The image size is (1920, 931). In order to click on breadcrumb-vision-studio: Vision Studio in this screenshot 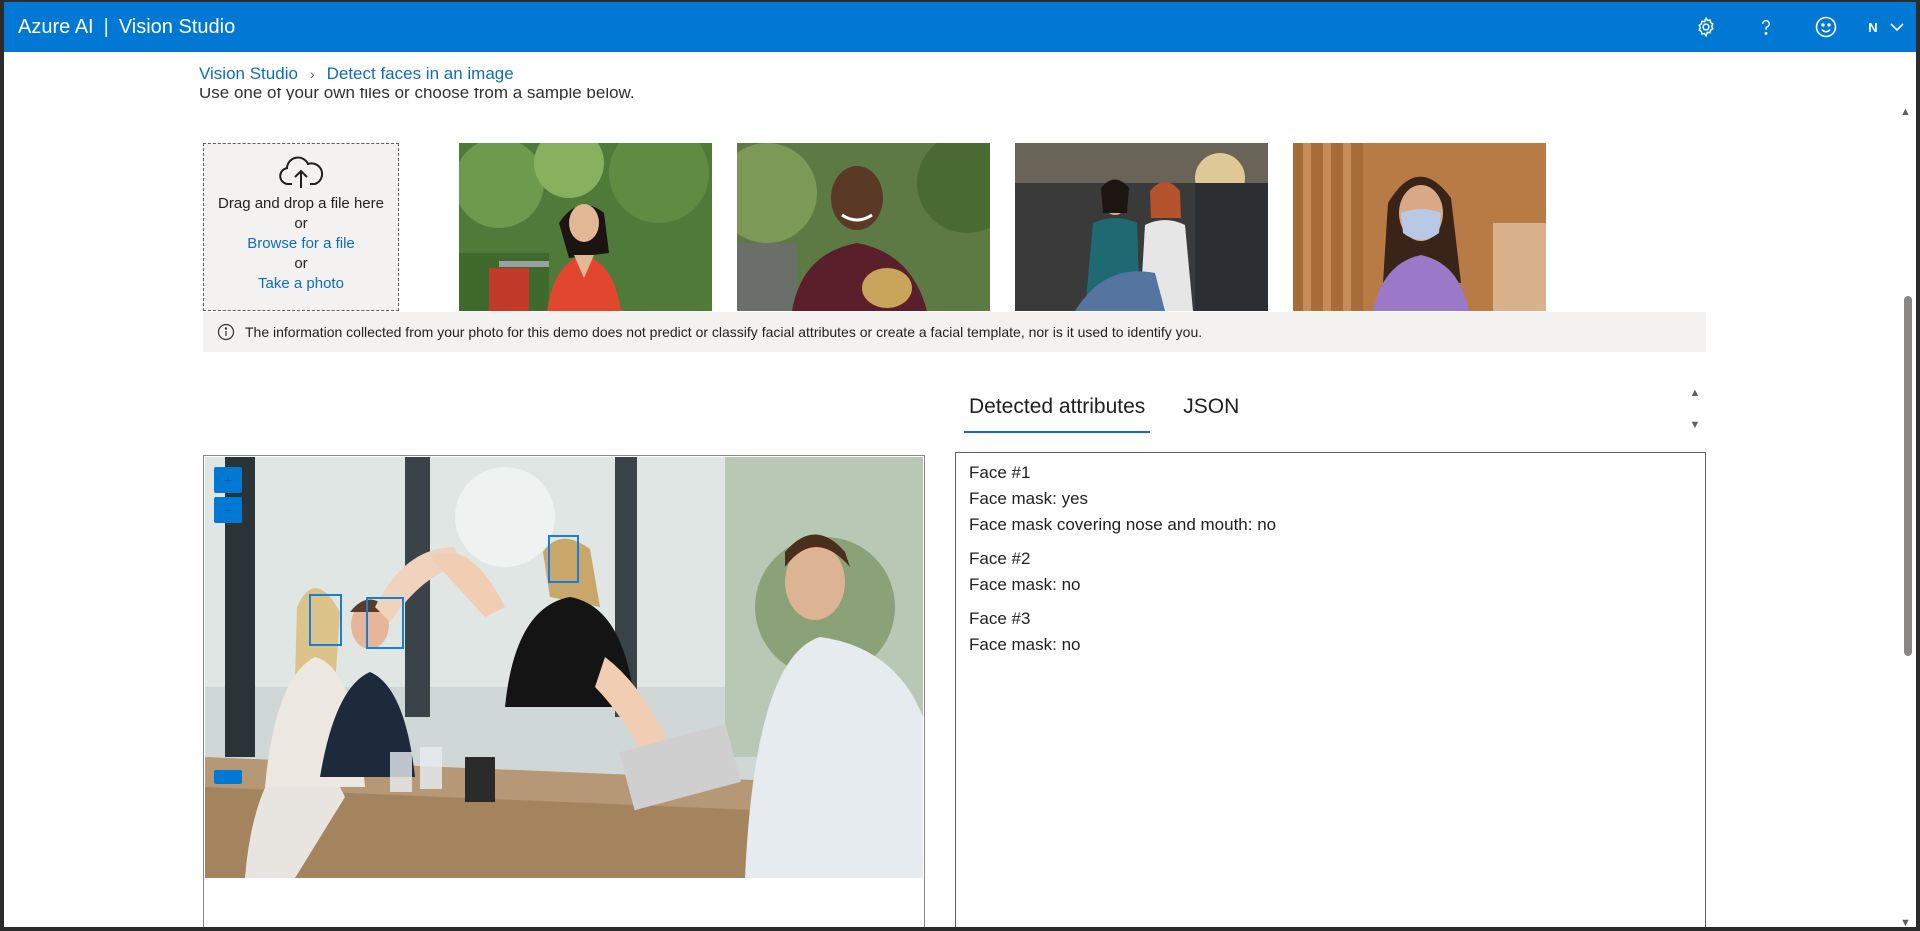, I will do `click(248, 74)`.